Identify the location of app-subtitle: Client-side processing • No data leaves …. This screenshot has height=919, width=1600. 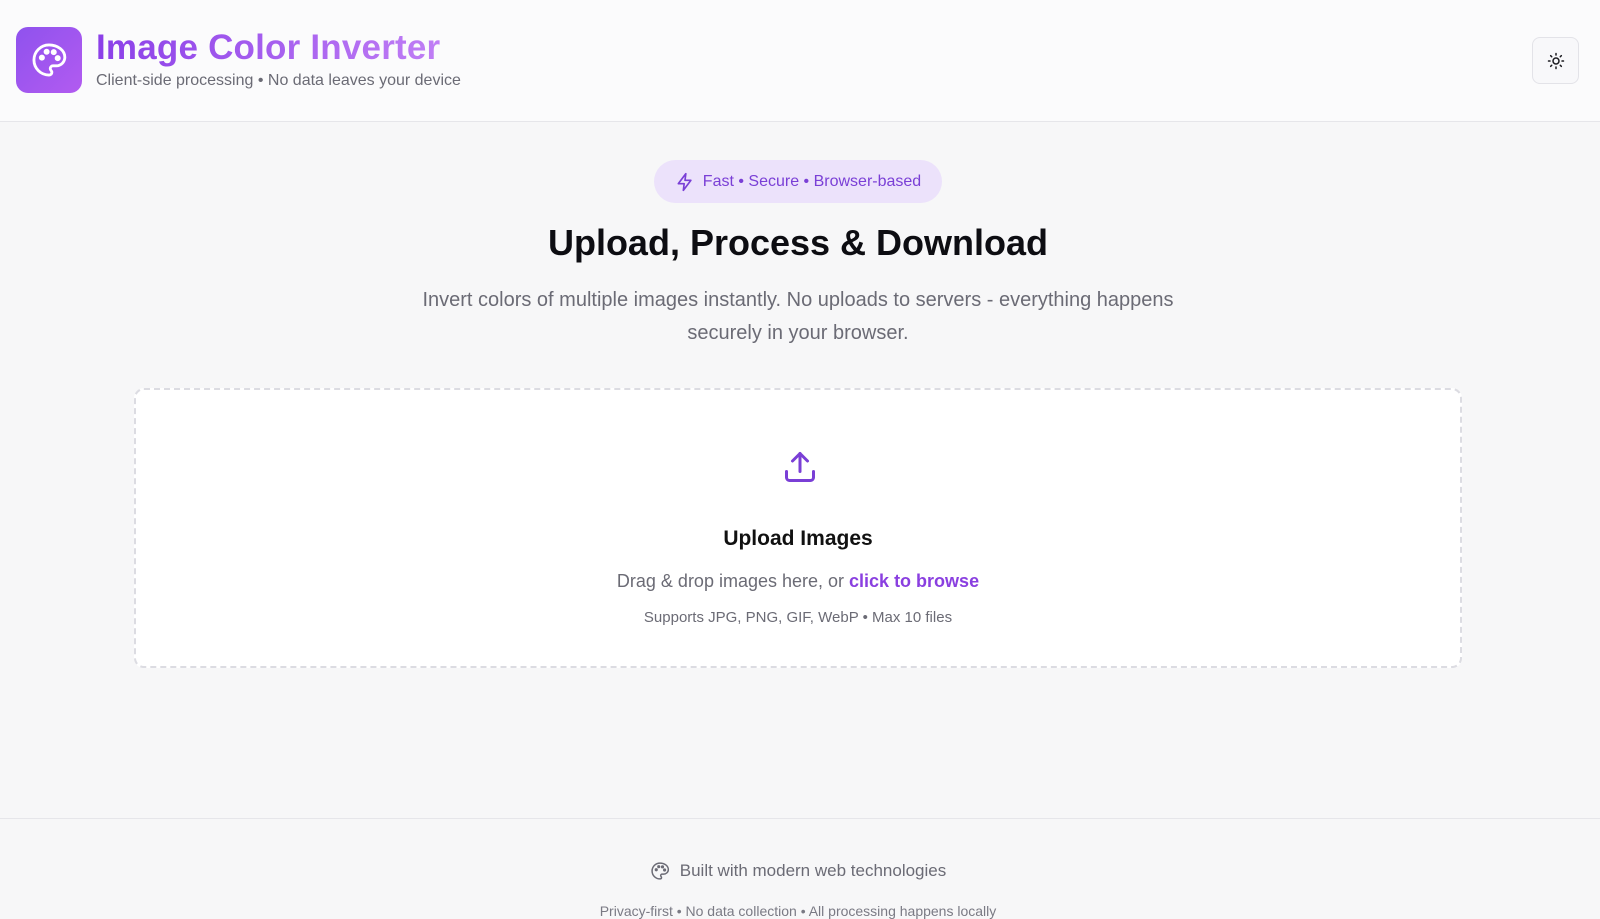
(278, 80).